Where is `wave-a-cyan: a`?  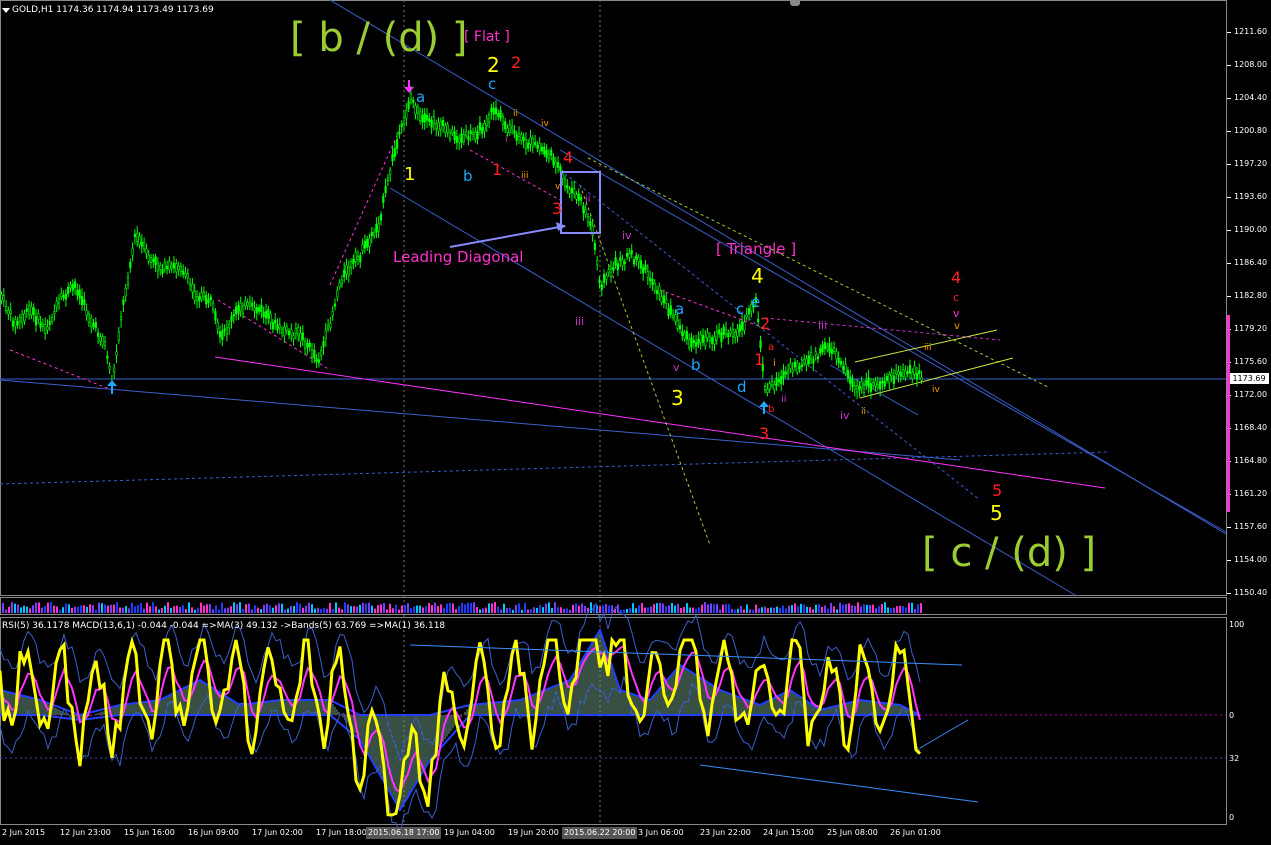 wave-a-cyan: a is located at coordinates (420, 97).